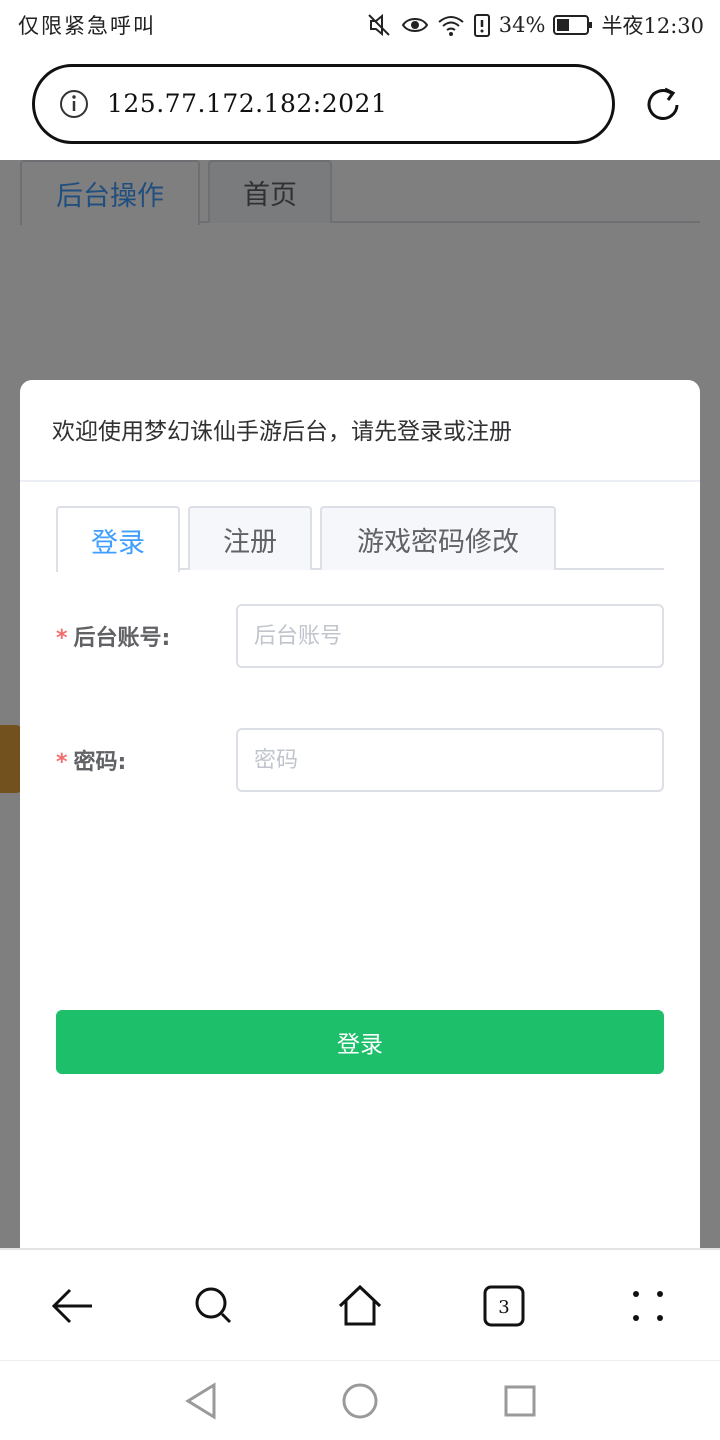  What do you see at coordinates (450, 760) in the screenshot?
I see `password-input` at bounding box center [450, 760].